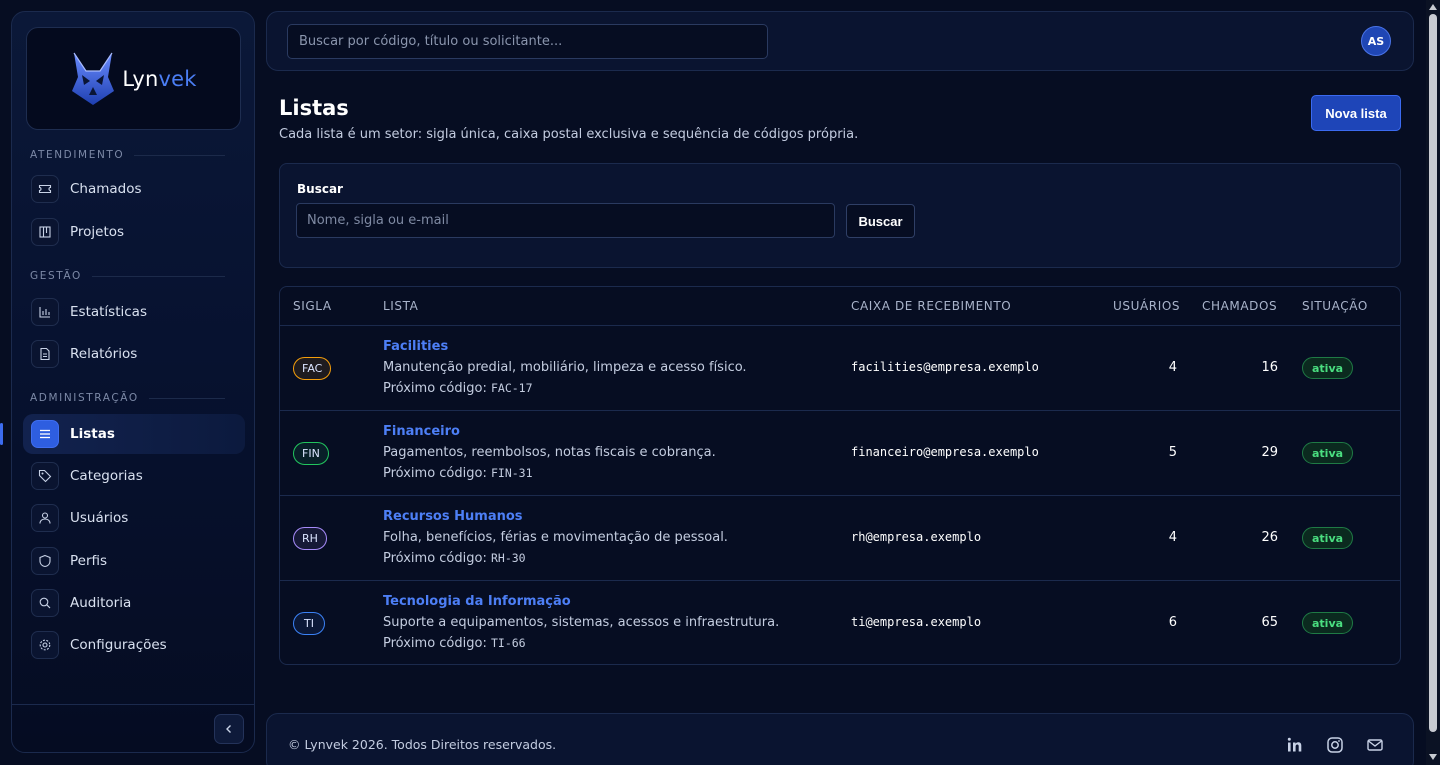  I want to click on search-icon, so click(45, 603).